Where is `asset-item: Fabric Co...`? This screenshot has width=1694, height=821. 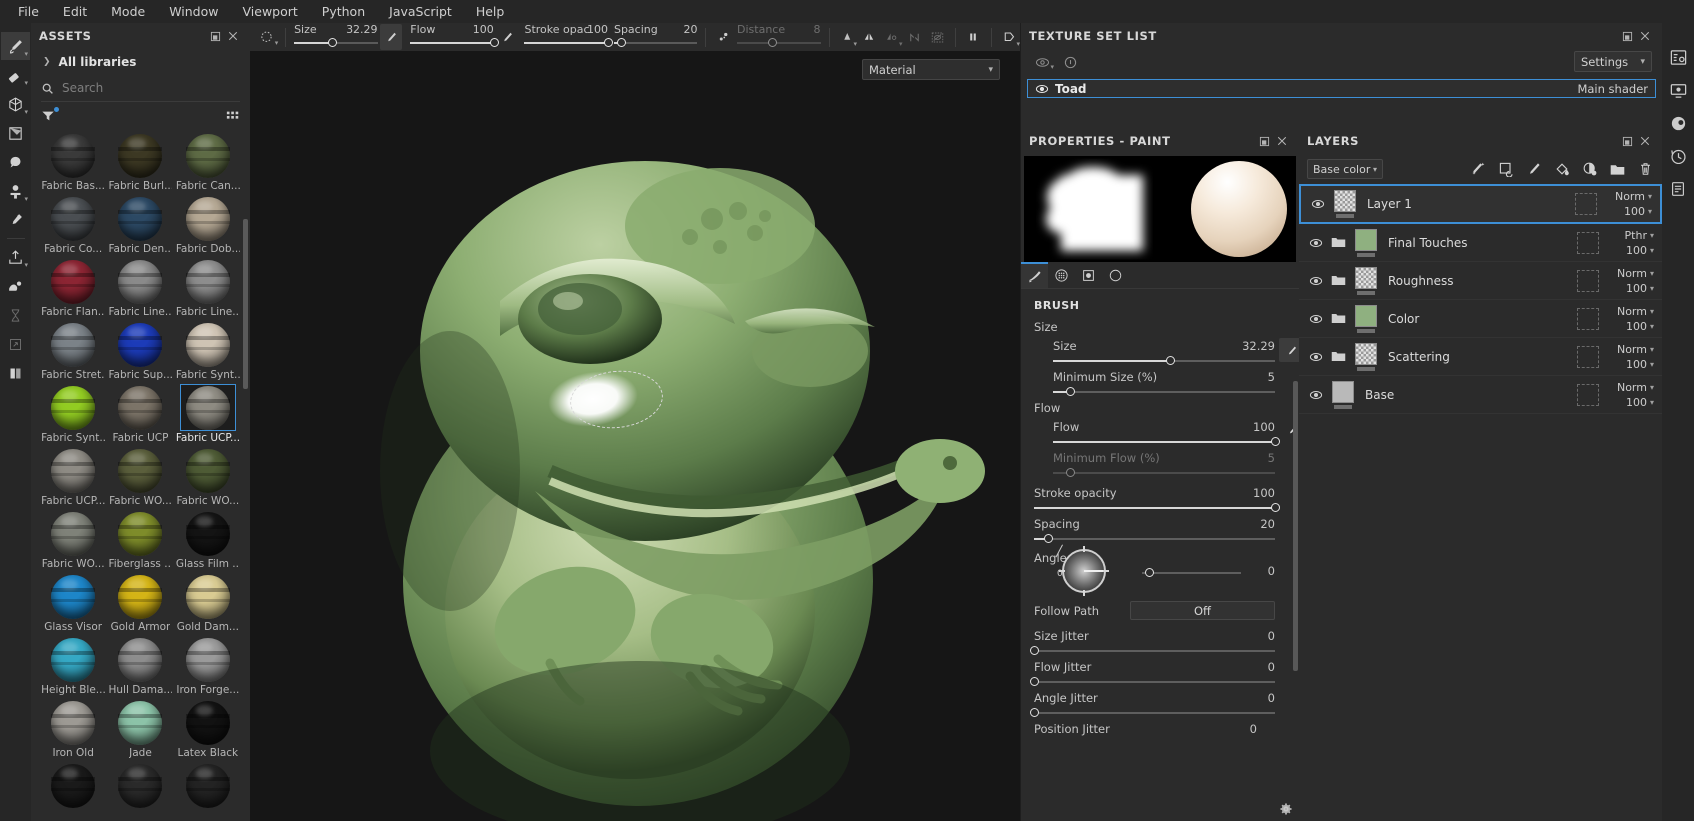
asset-item: Fabric Co... is located at coordinates (73, 225).